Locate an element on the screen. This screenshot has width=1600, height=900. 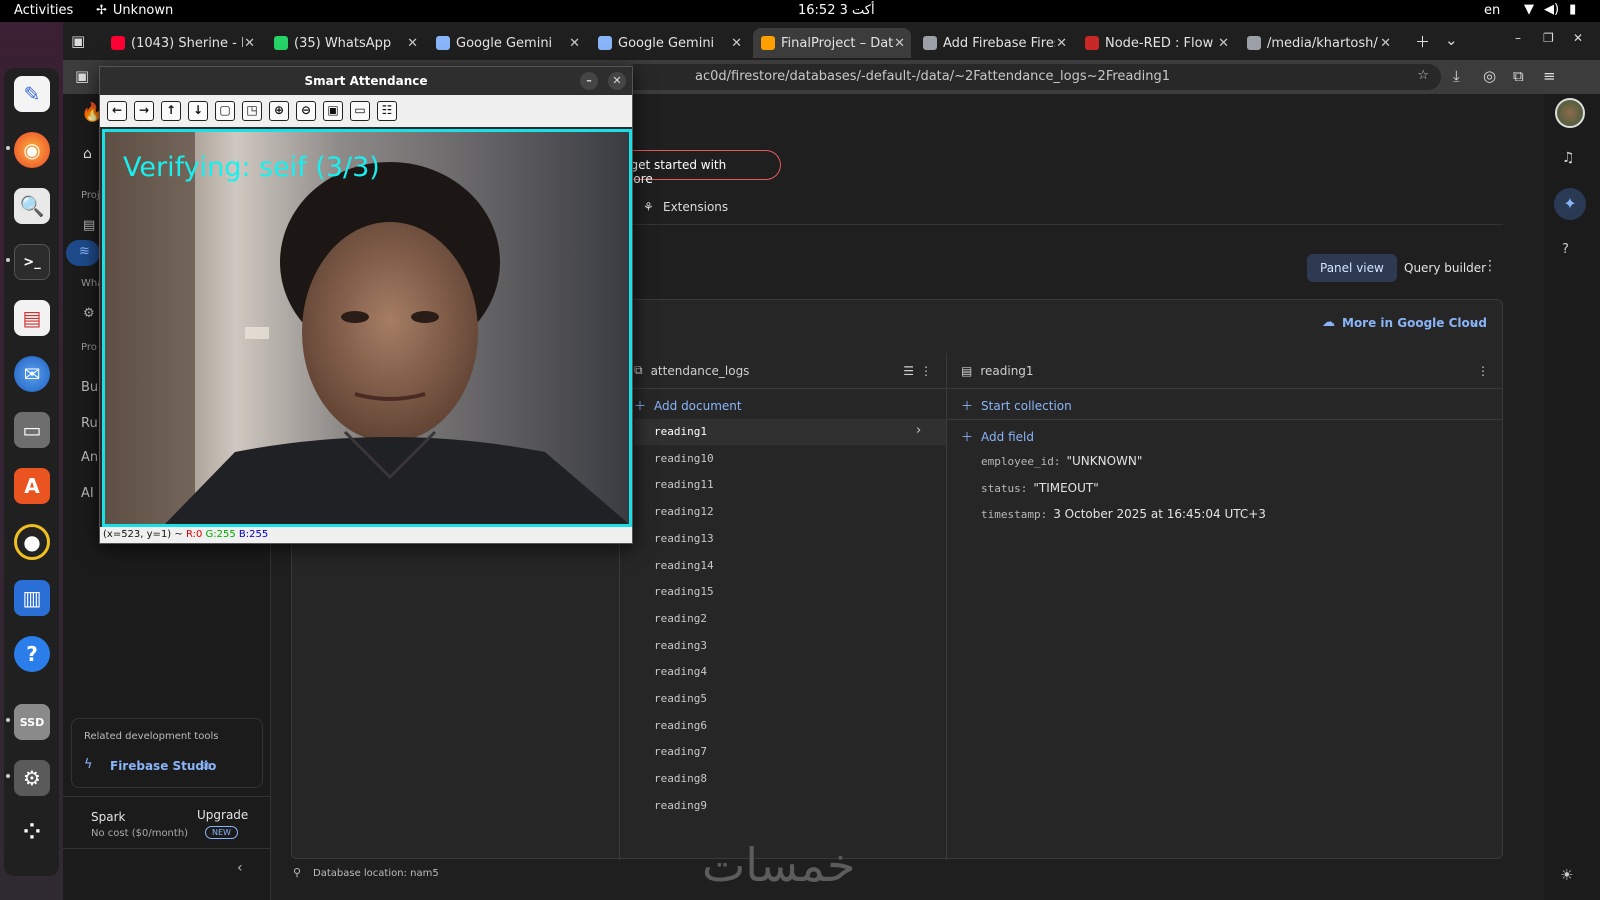
thunderbird-icon: ✉ is located at coordinates (32, 374).